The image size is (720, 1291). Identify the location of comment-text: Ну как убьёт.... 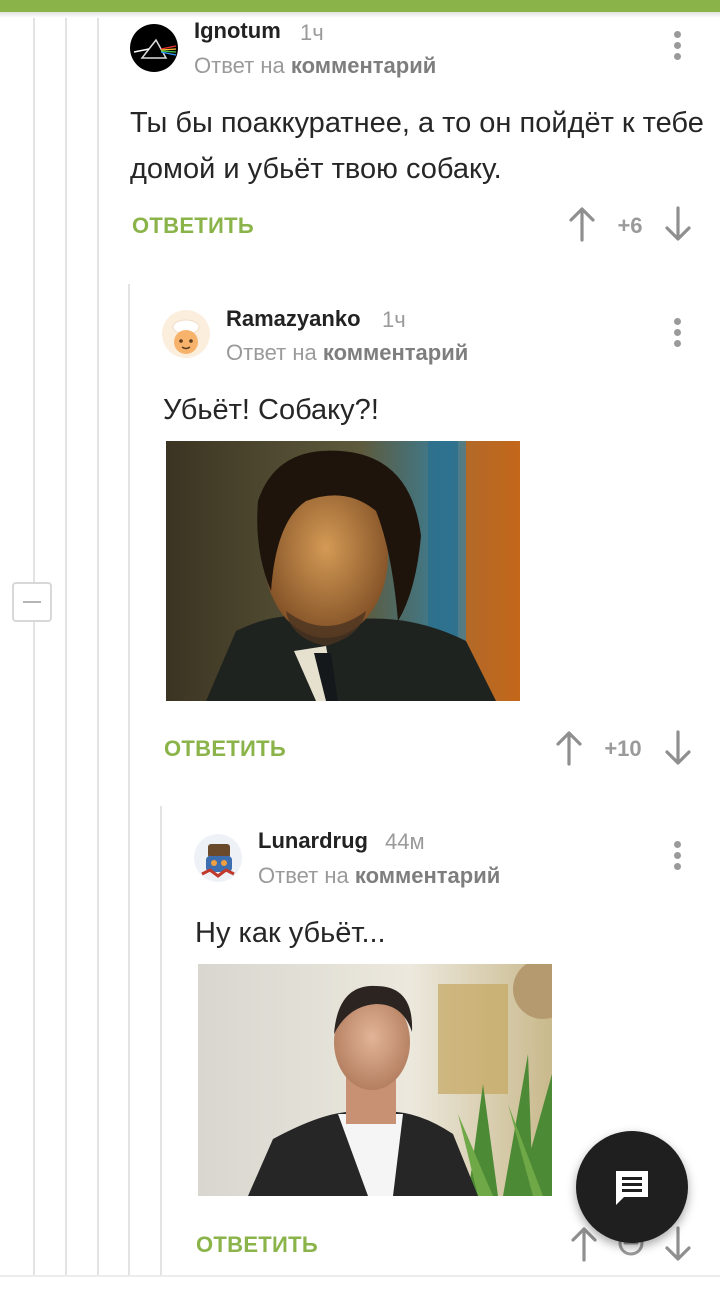
(290, 933).